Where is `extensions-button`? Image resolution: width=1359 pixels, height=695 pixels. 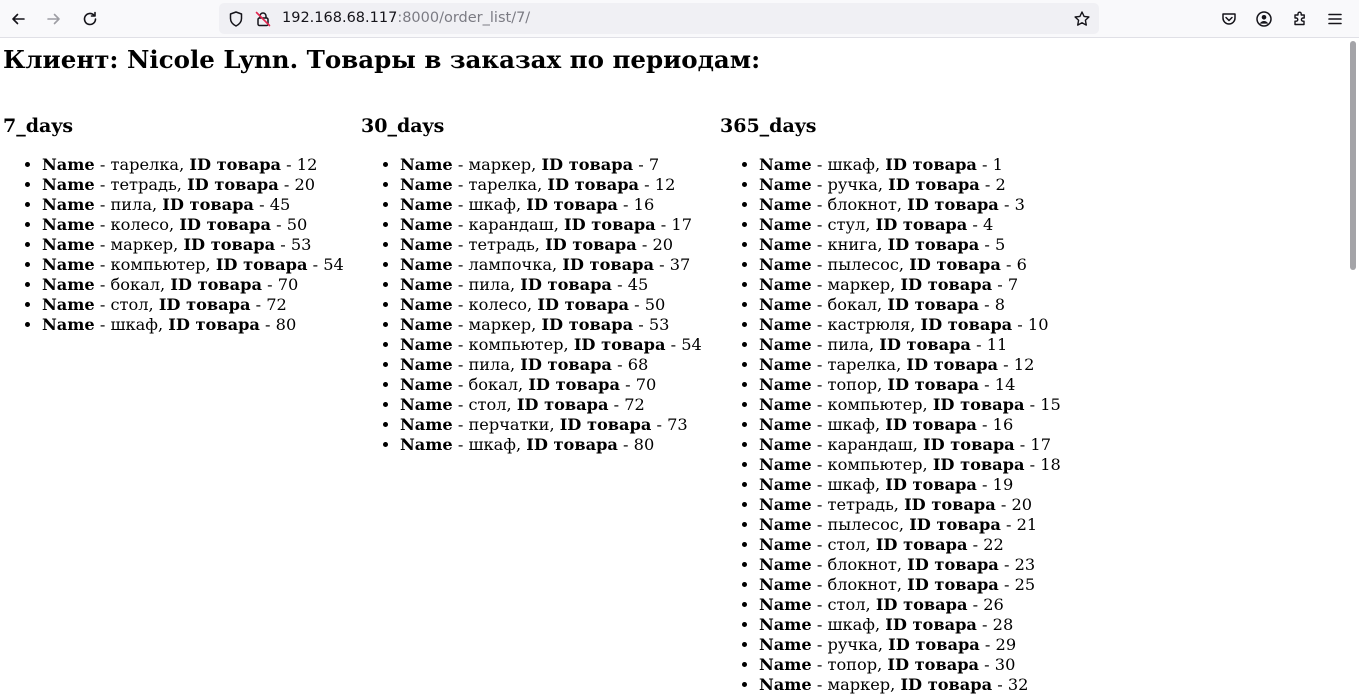 extensions-button is located at coordinates (1300, 19).